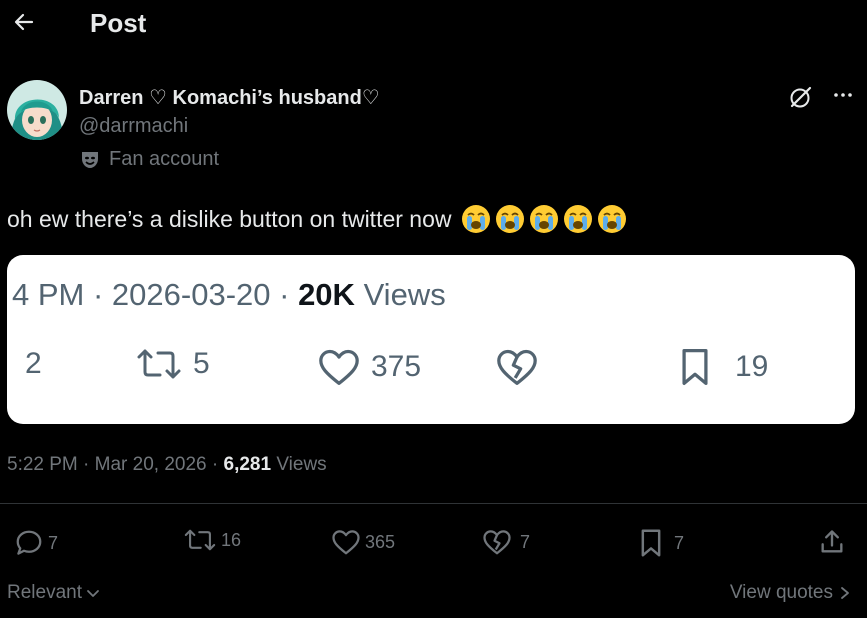 The image size is (867, 618). What do you see at coordinates (133, 126) in the screenshot?
I see `author-handle: @darrmachi` at bounding box center [133, 126].